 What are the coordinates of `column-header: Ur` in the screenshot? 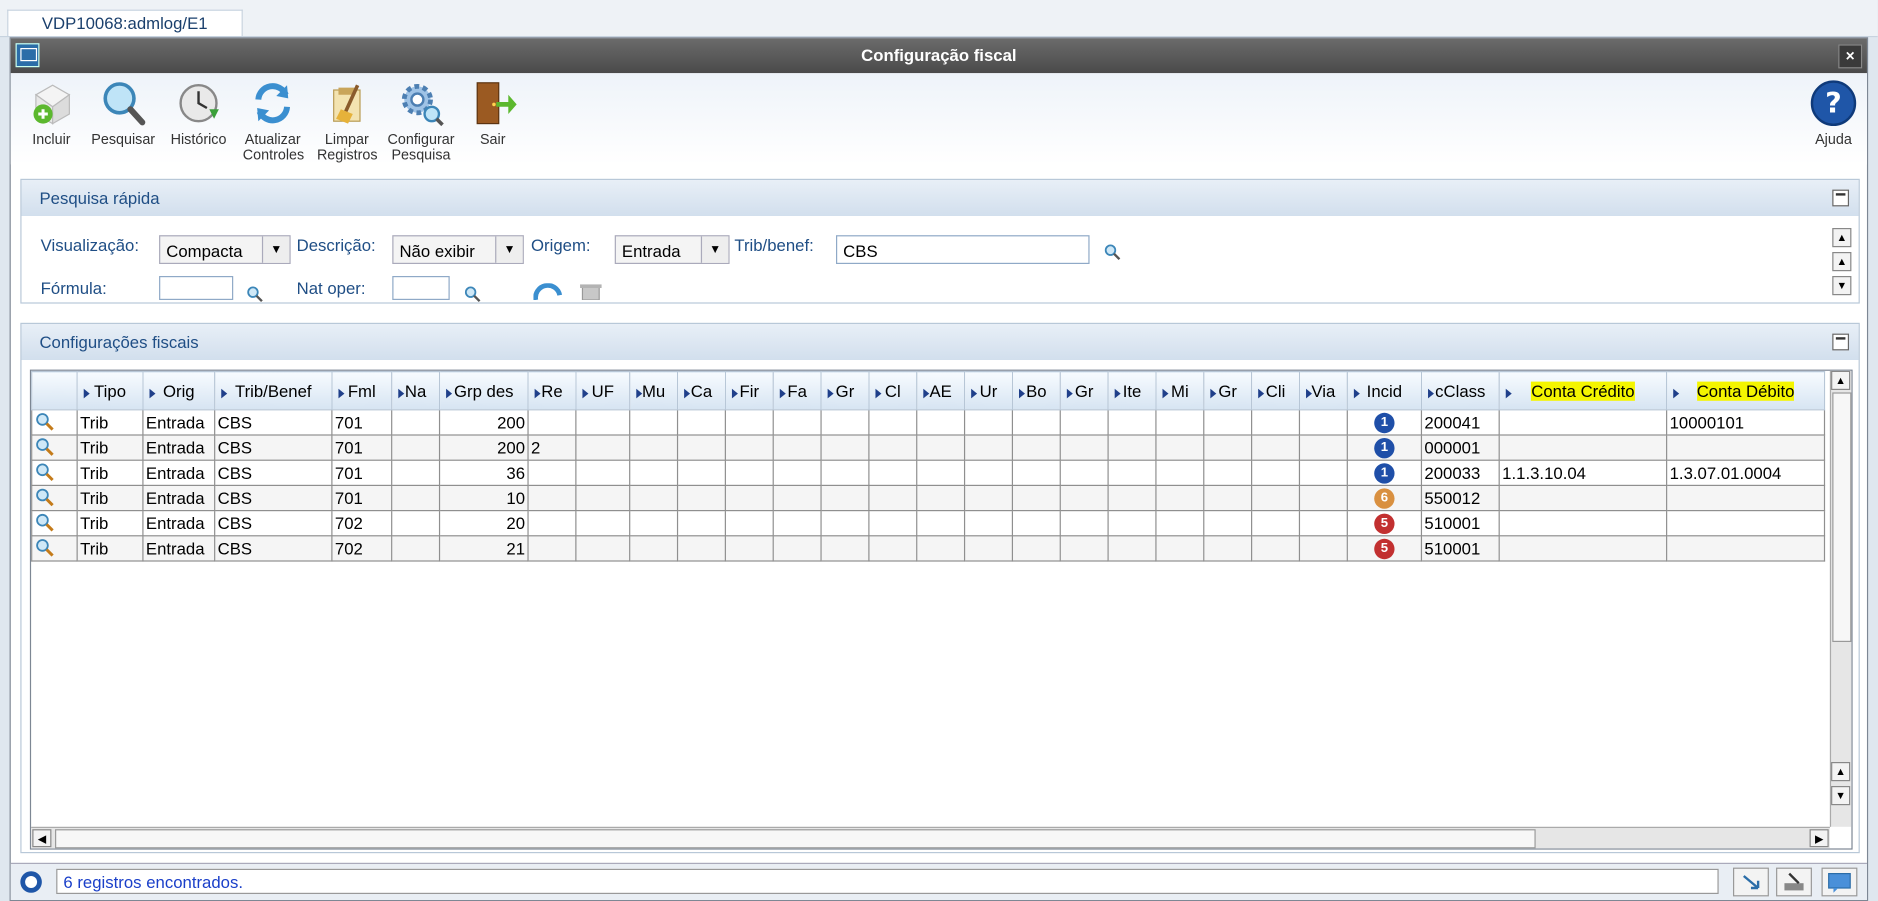 It's located at (988, 390).